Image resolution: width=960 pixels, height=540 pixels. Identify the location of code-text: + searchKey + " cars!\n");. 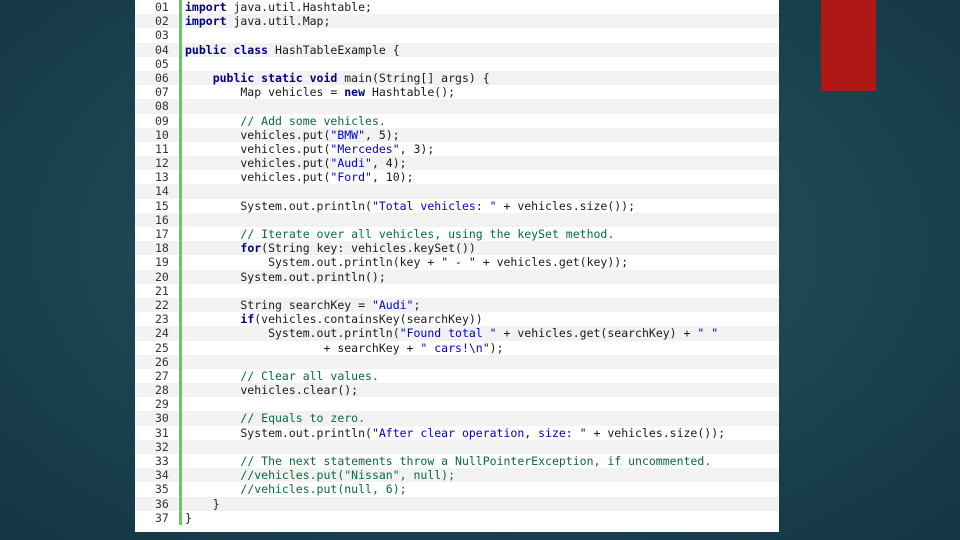
(344, 347).